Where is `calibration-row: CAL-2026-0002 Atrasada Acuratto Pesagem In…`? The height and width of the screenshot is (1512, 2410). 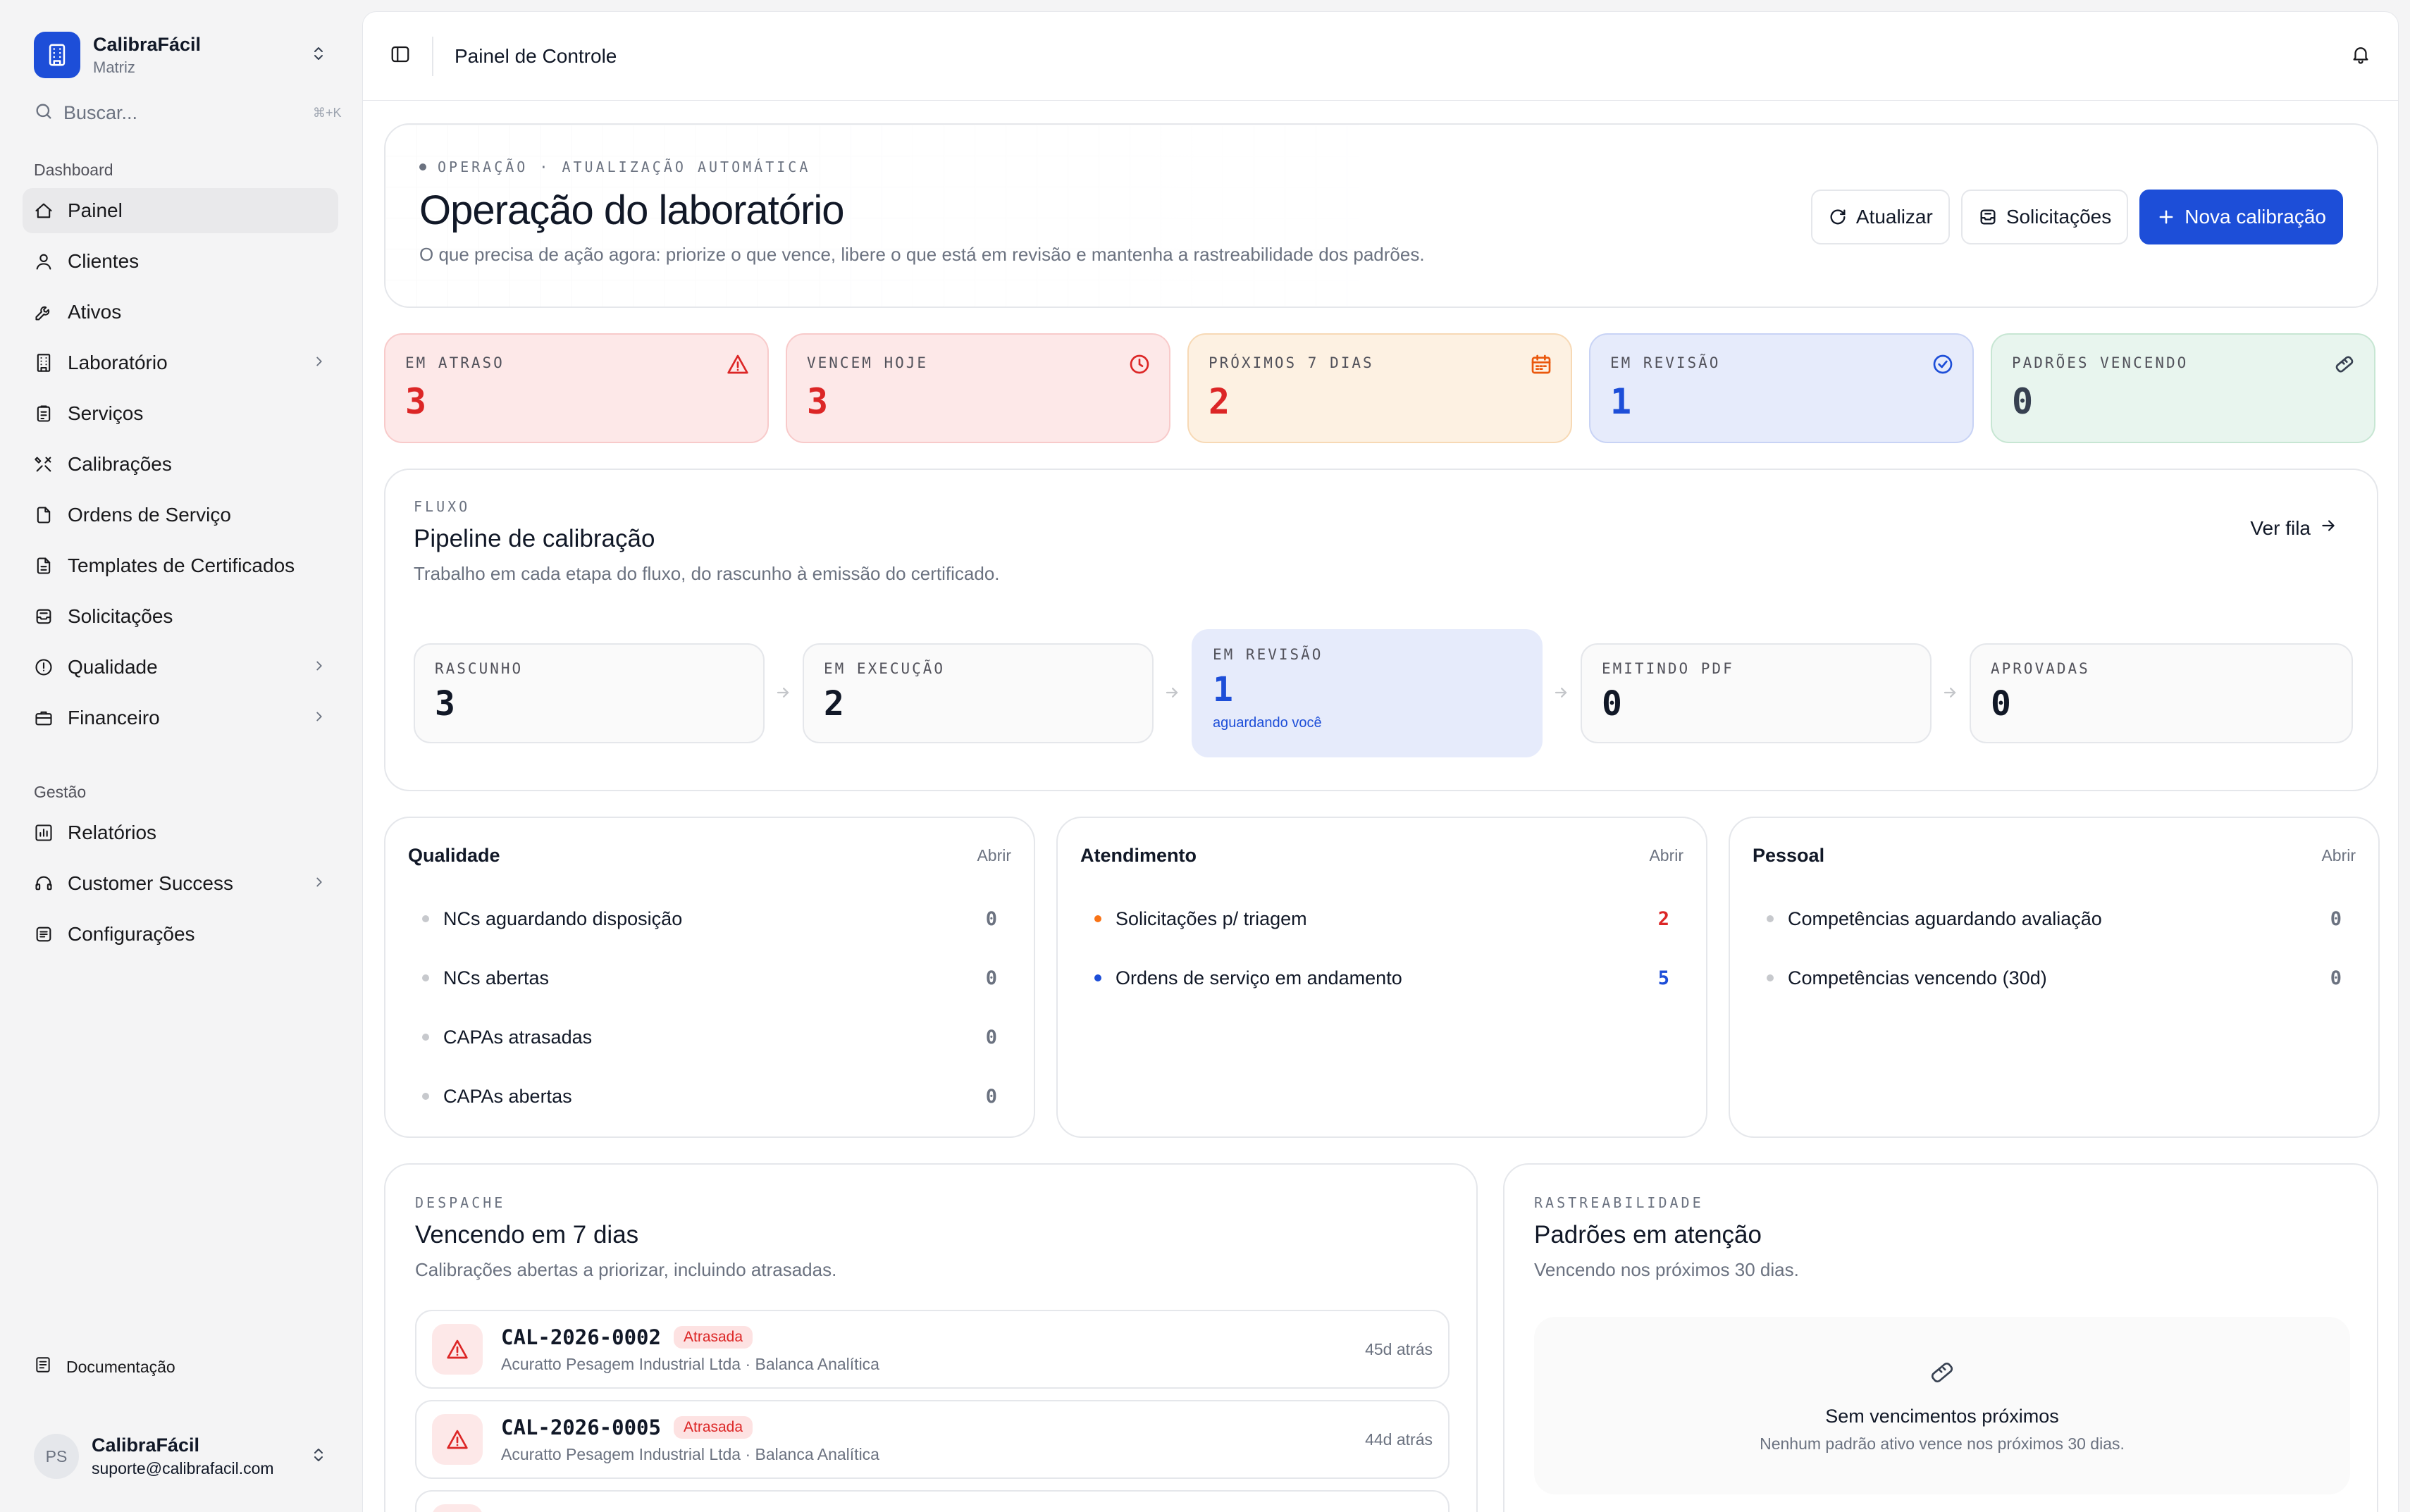
calibration-row: CAL-2026-0002 Atrasada Acuratto Pesagem In… is located at coordinates (933, 1349).